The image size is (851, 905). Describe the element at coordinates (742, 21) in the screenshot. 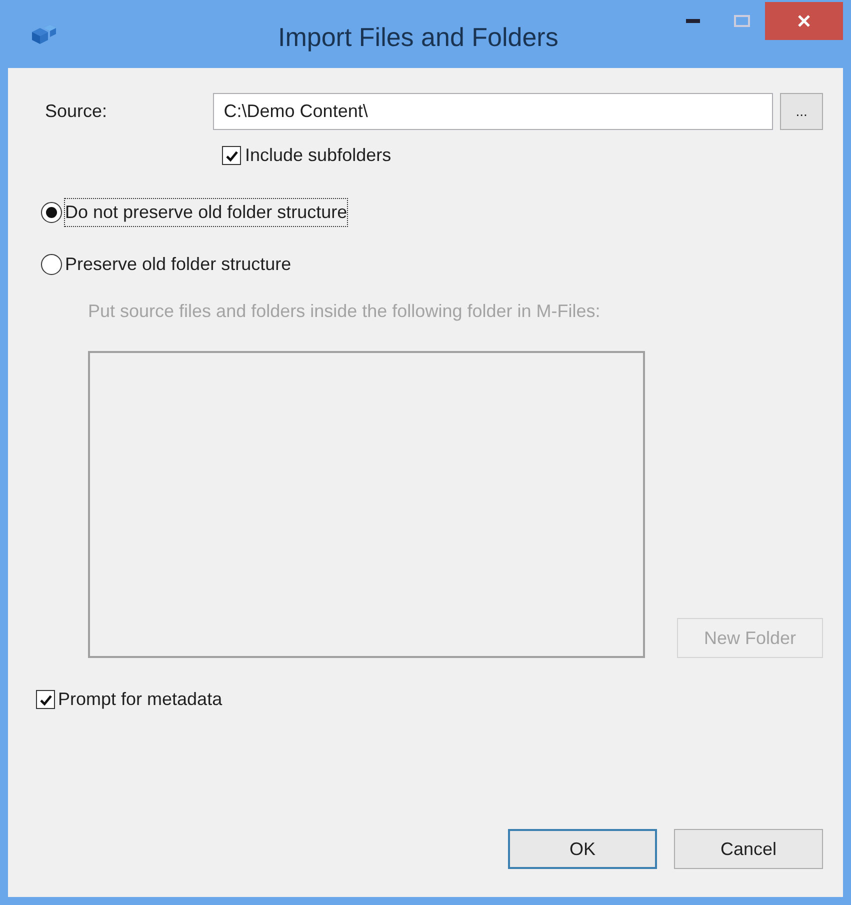

I see `maximize-icon` at that location.